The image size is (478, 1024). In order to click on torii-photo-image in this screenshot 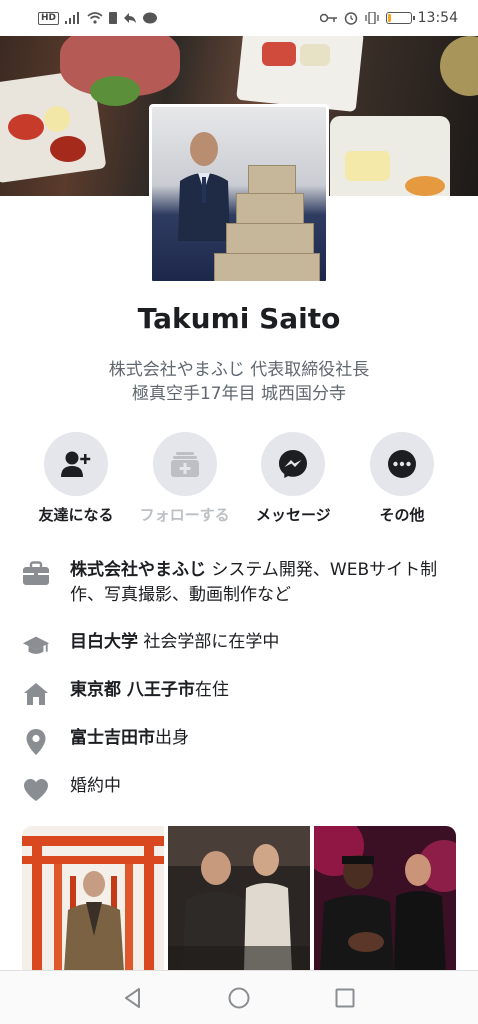, I will do `click(93, 899)`.